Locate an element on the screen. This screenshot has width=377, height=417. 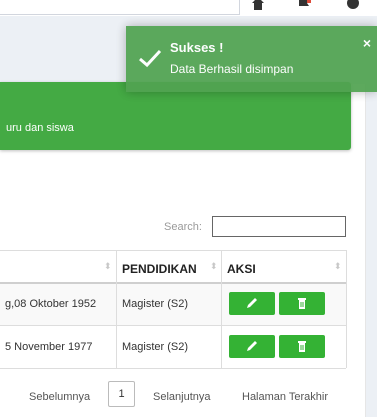
pagination-last: Halaman Terakhir is located at coordinates (285, 397).